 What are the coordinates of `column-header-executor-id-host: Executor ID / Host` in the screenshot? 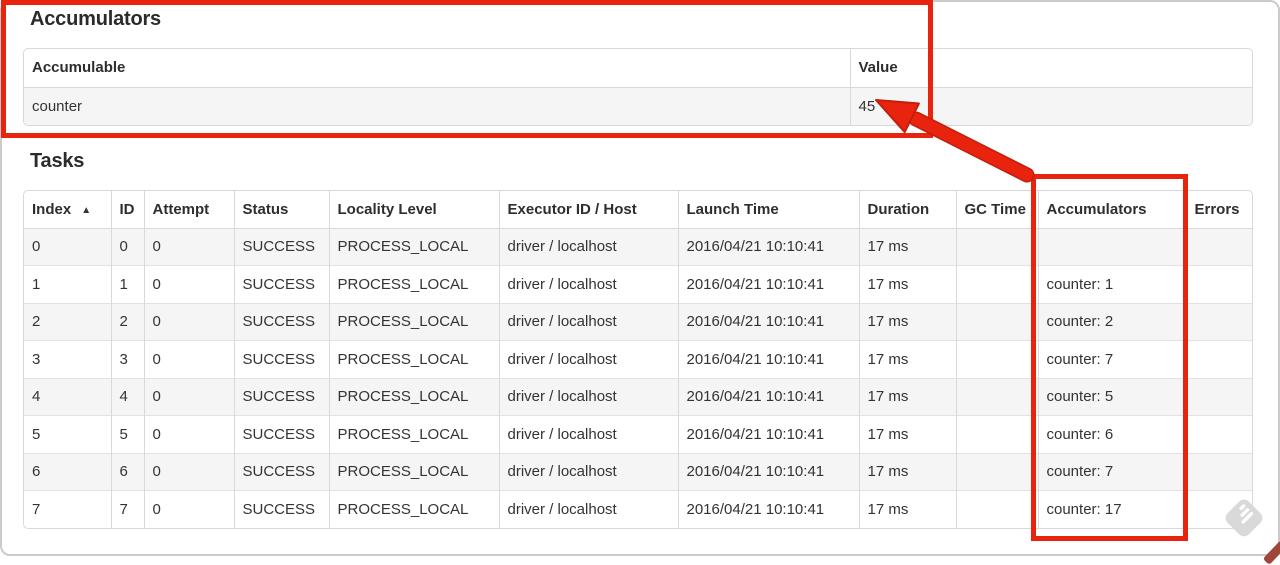 It's located at (588, 210).